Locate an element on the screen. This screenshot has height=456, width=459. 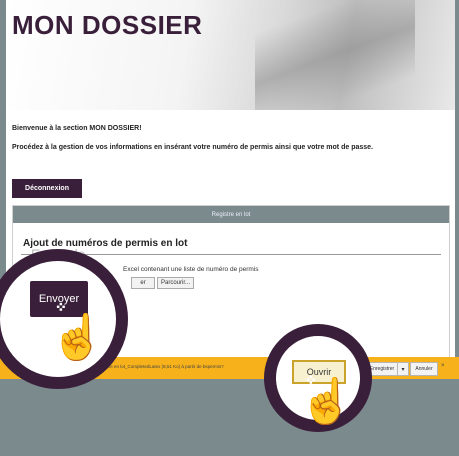
cancel-button: Annuler is located at coordinates (424, 369).